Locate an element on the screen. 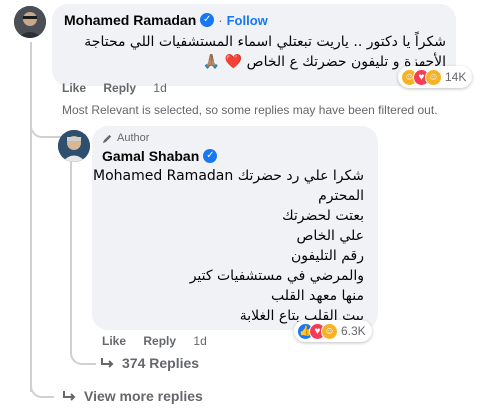 The height and width of the screenshot is (417, 496). thread-curve-more is located at coordinates (42, 388).